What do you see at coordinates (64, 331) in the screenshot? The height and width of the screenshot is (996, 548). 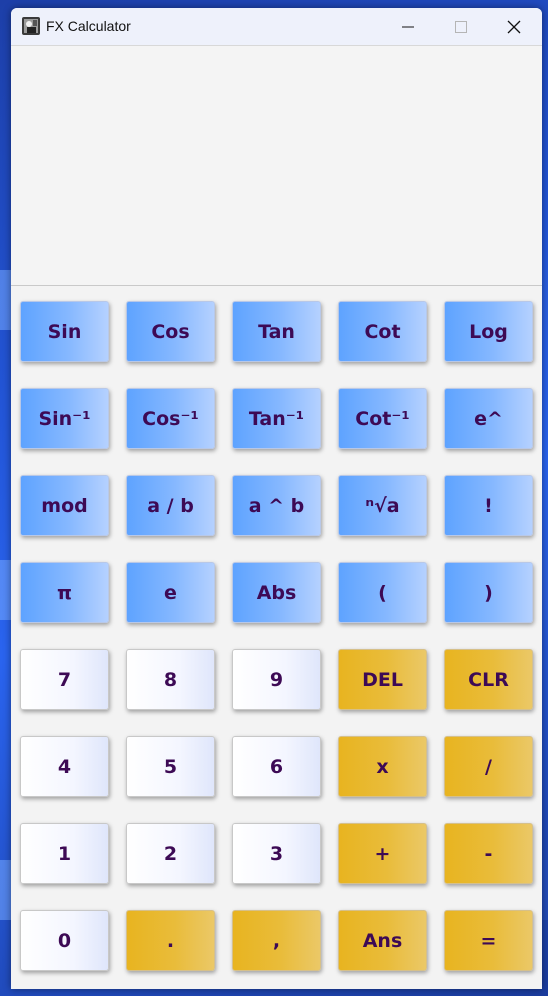 I see `sin-button: Sin` at bounding box center [64, 331].